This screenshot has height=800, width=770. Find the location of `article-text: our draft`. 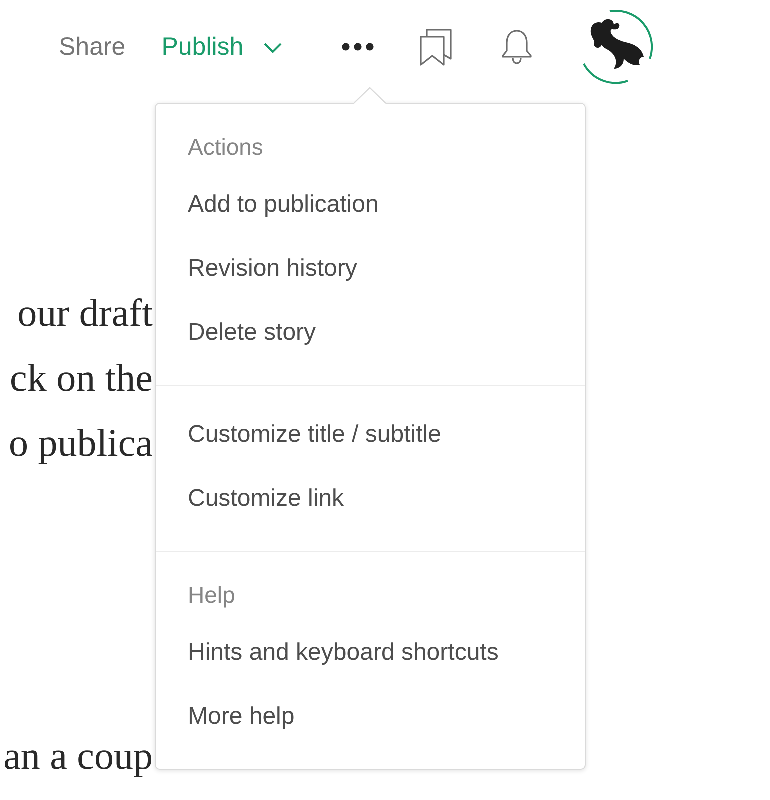

article-text: our draft is located at coordinates (85, 313).